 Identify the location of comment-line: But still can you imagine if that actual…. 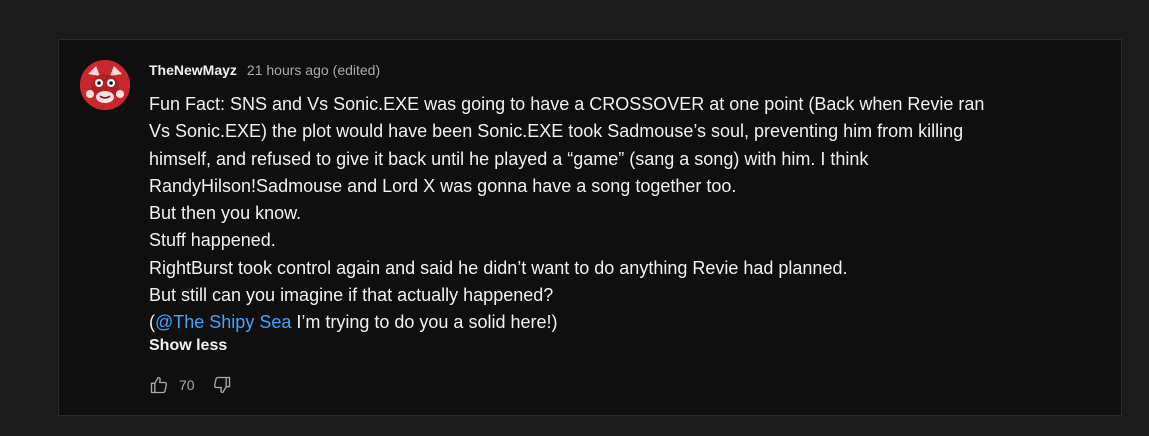
(351, 295).